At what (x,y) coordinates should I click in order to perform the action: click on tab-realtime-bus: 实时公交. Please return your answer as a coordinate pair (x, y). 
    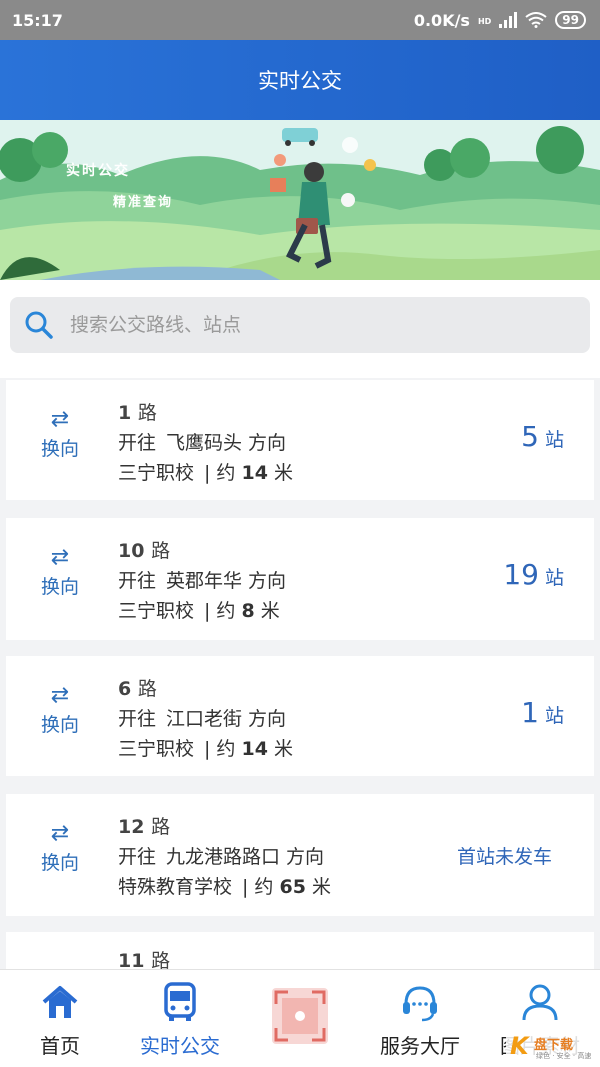
    Looking at the image, I should click on (180, 1018).